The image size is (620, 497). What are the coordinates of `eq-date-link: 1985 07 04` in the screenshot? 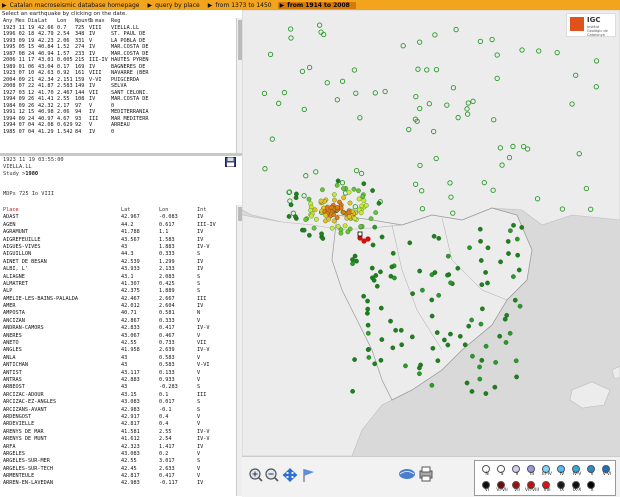 It's located at (19, 132).